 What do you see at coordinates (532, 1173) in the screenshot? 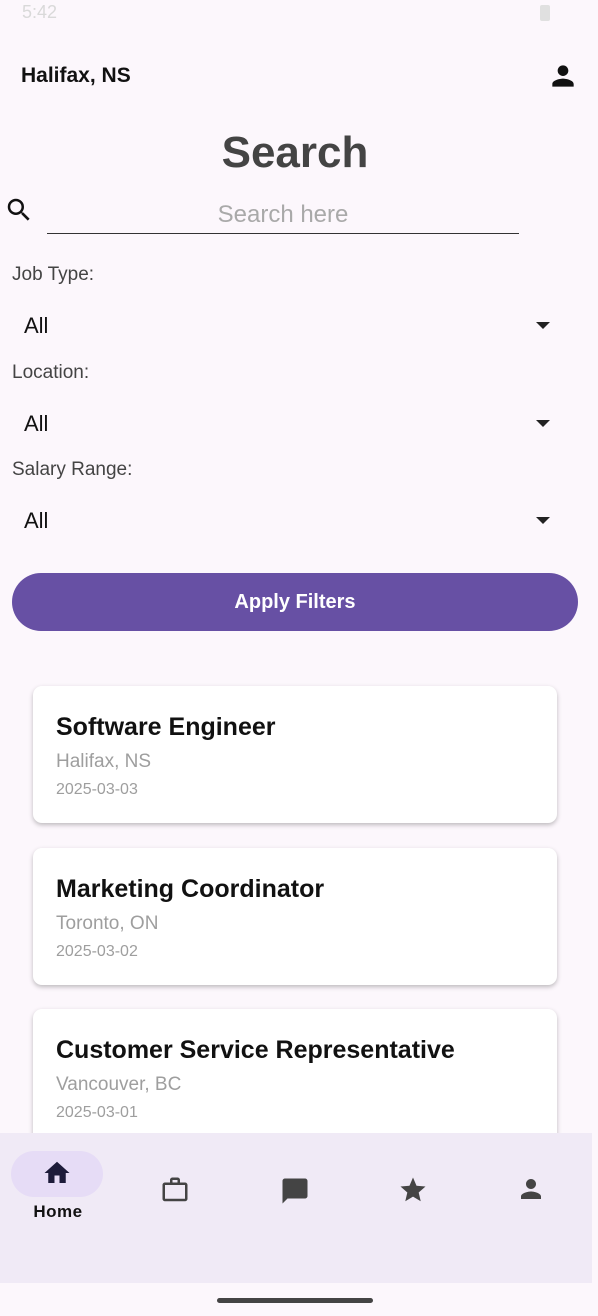
I see `nav-item-profile` at bounding box center [532, 1173].